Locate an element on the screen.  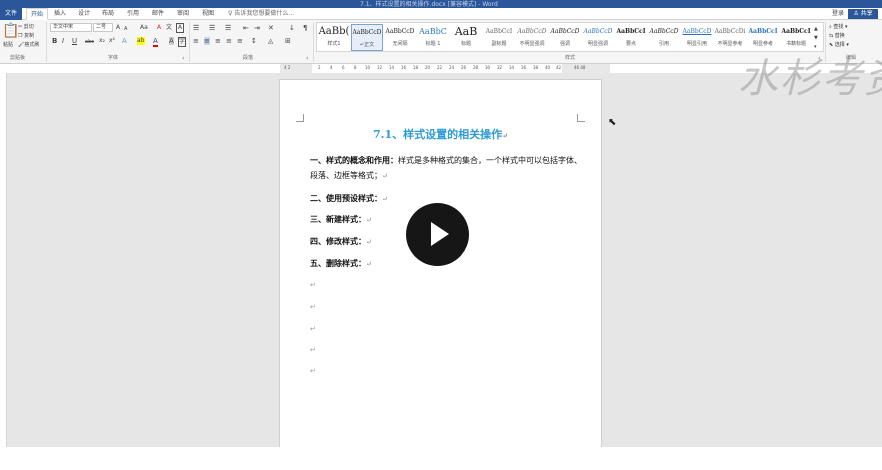
empty-paragraph-mark: ↵ is located at coordinates (313, 350).